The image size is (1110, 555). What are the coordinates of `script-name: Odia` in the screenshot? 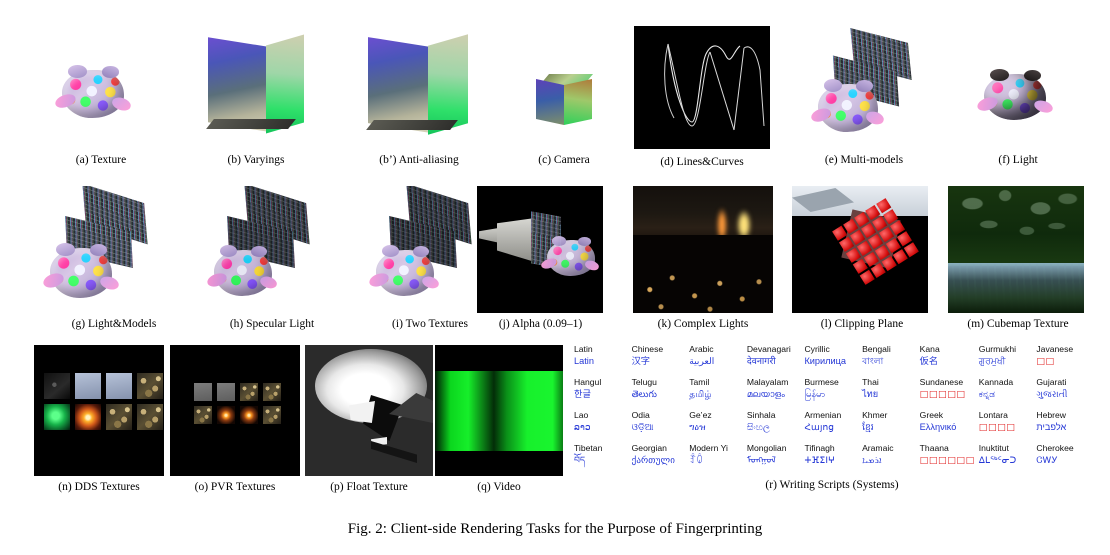 It's located at (640, 415).